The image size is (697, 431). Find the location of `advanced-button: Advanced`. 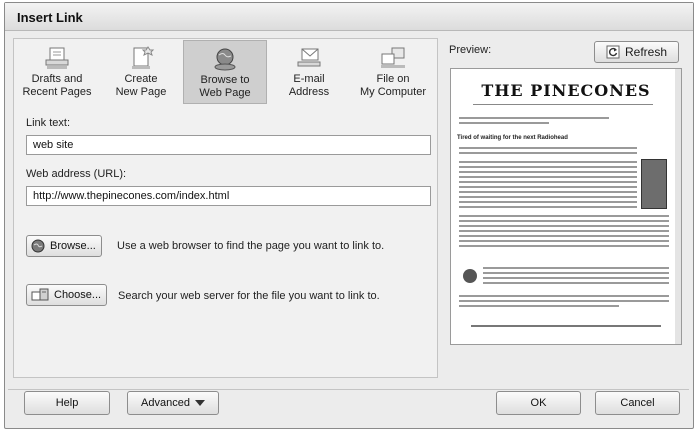

advanced-button: Advanced is located at coordinates (173, 403).